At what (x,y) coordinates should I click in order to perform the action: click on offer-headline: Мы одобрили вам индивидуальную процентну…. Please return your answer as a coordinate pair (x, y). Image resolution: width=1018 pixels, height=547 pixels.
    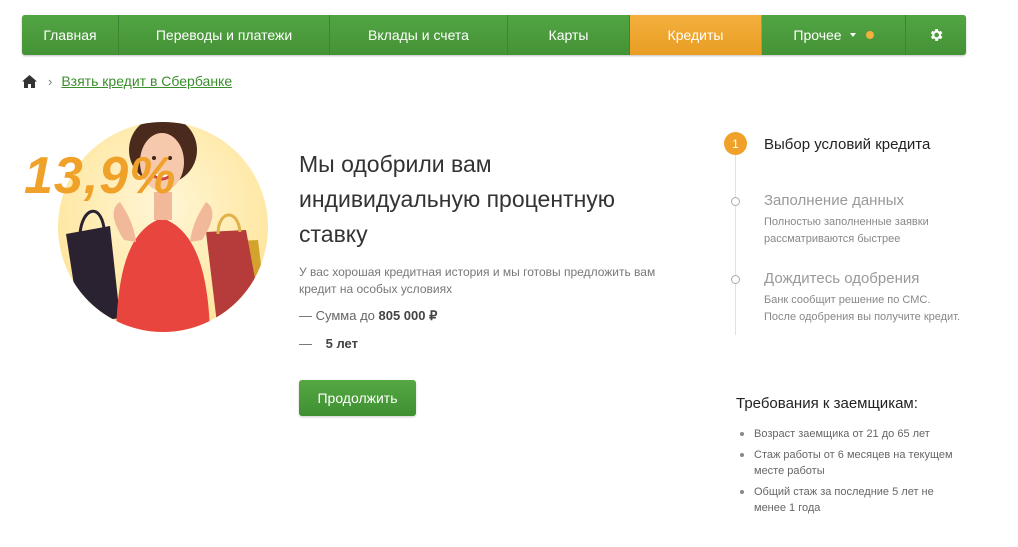
    Looking at the image, I should click on (457, 199).